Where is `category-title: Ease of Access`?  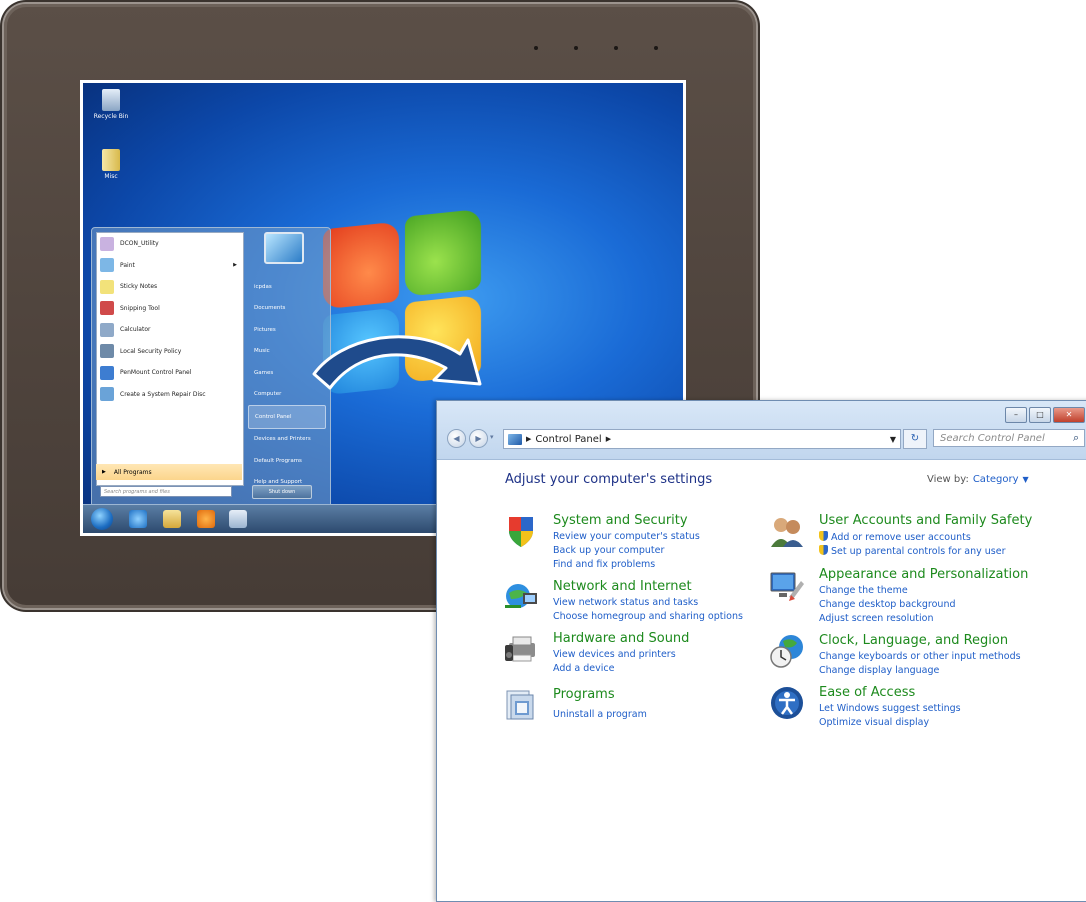 category-title: Ease of Access is located at coordinates (867, 692).